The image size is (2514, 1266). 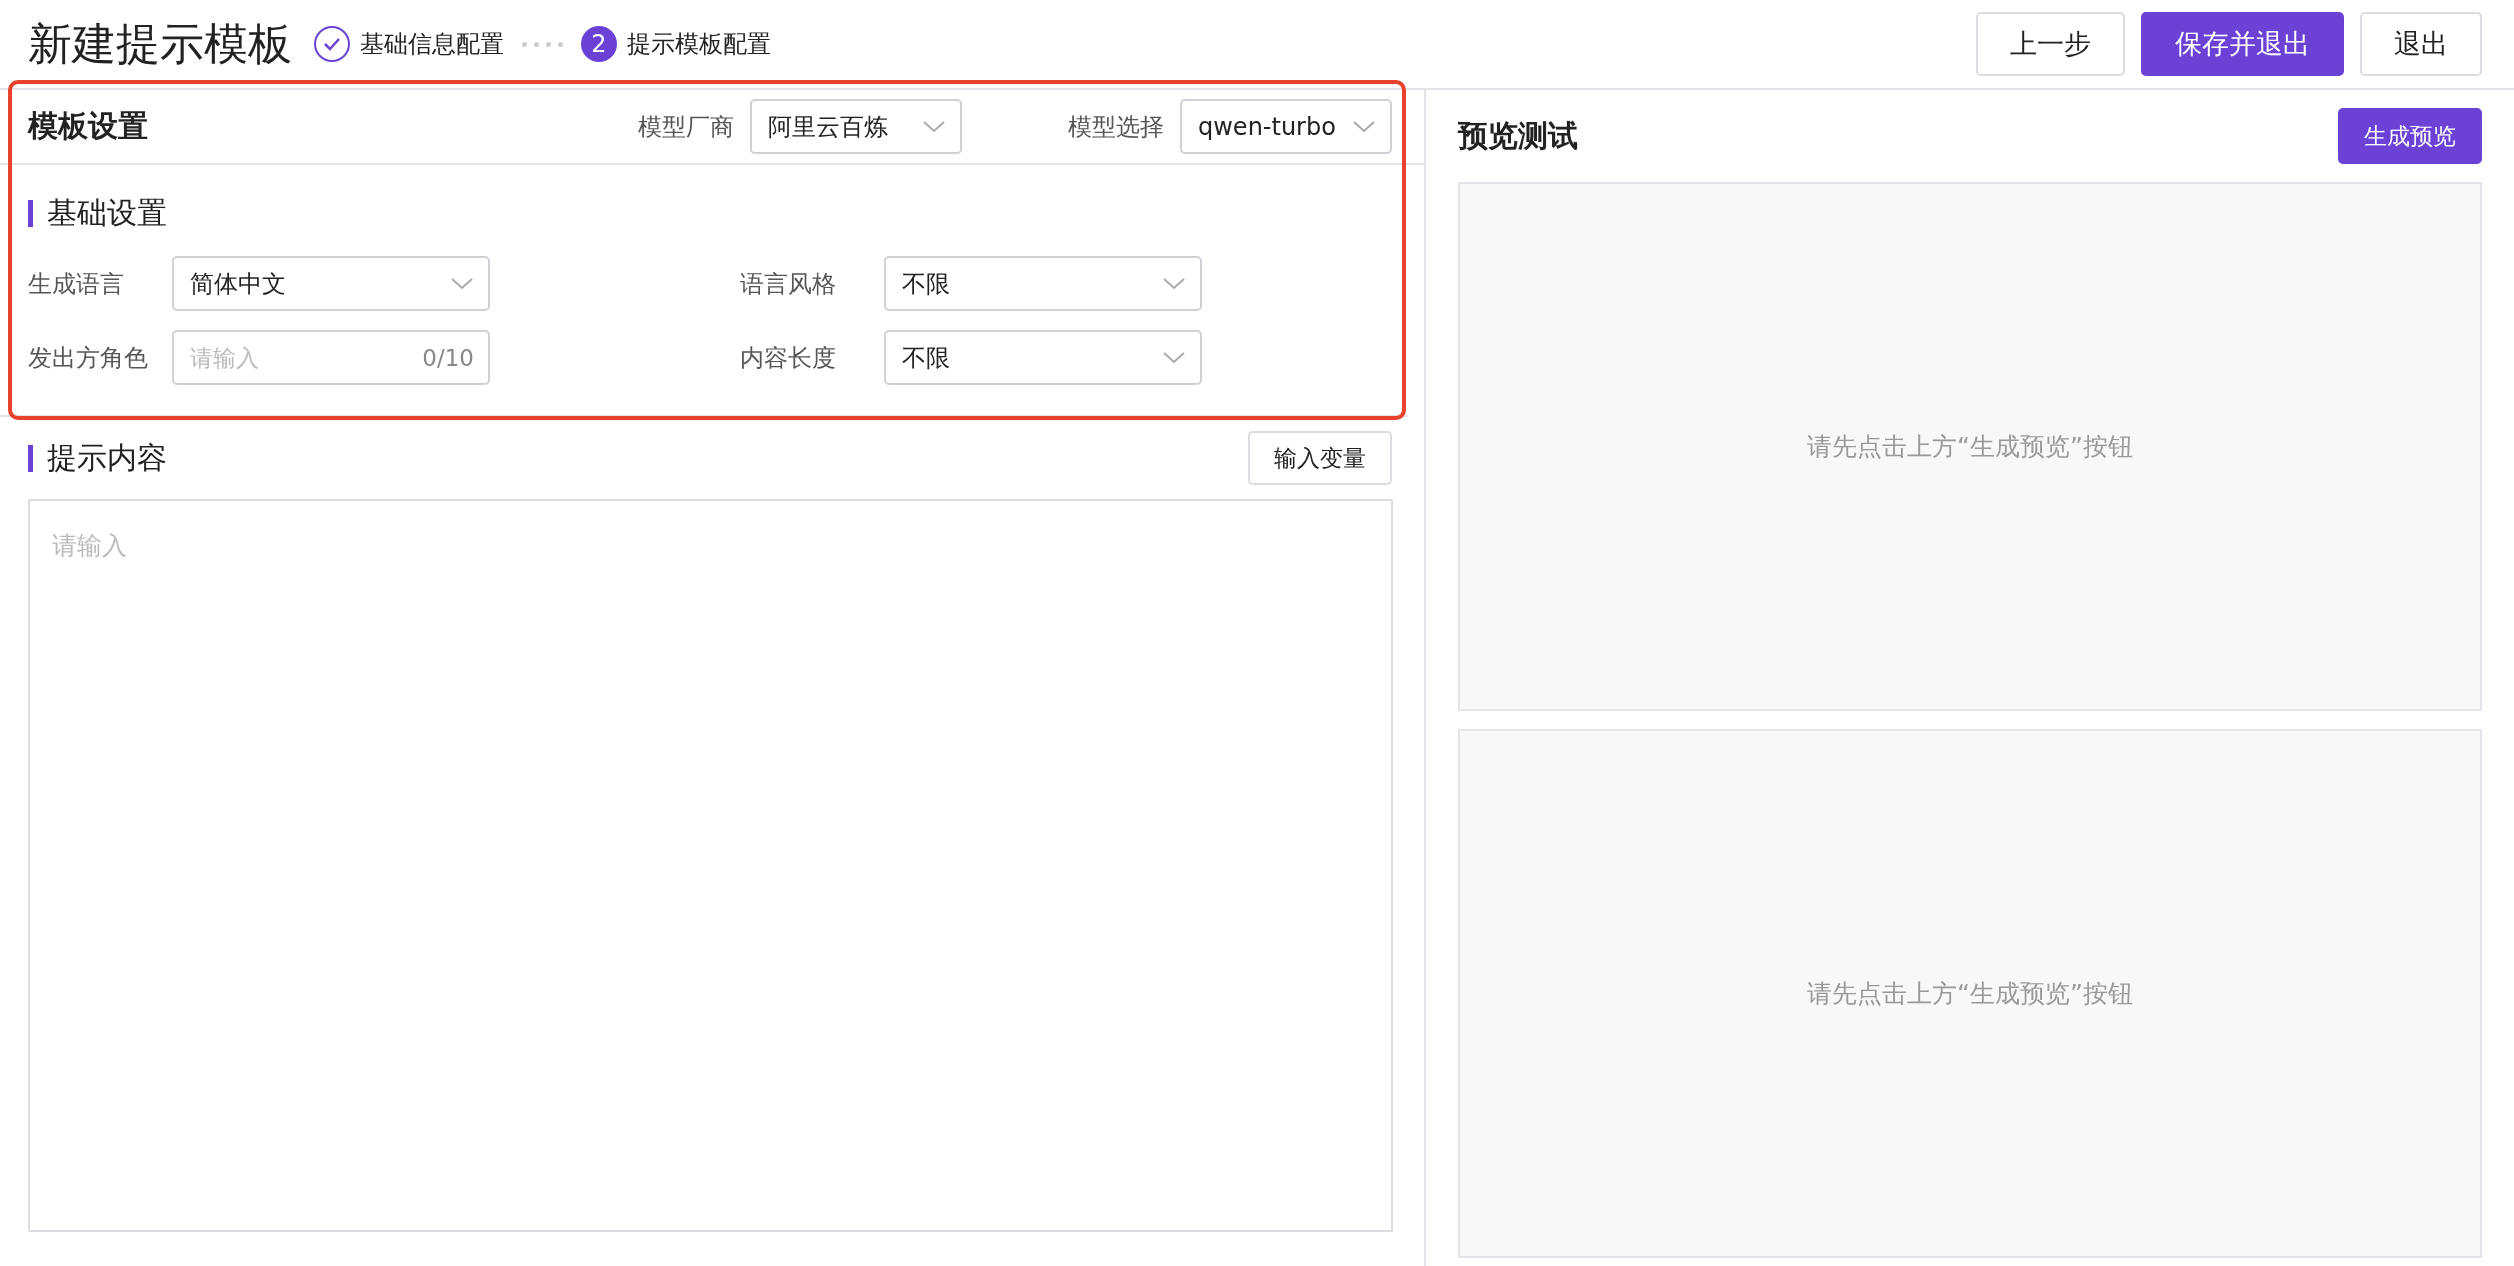 I want to click on insert-variable-button: 输入变量, so click(x=1320, y=458).